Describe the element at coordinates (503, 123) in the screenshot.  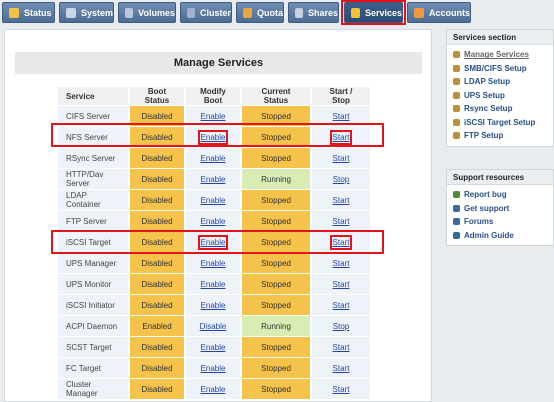
I see `sidebar-item: iSCSI Target Setup` at that location.